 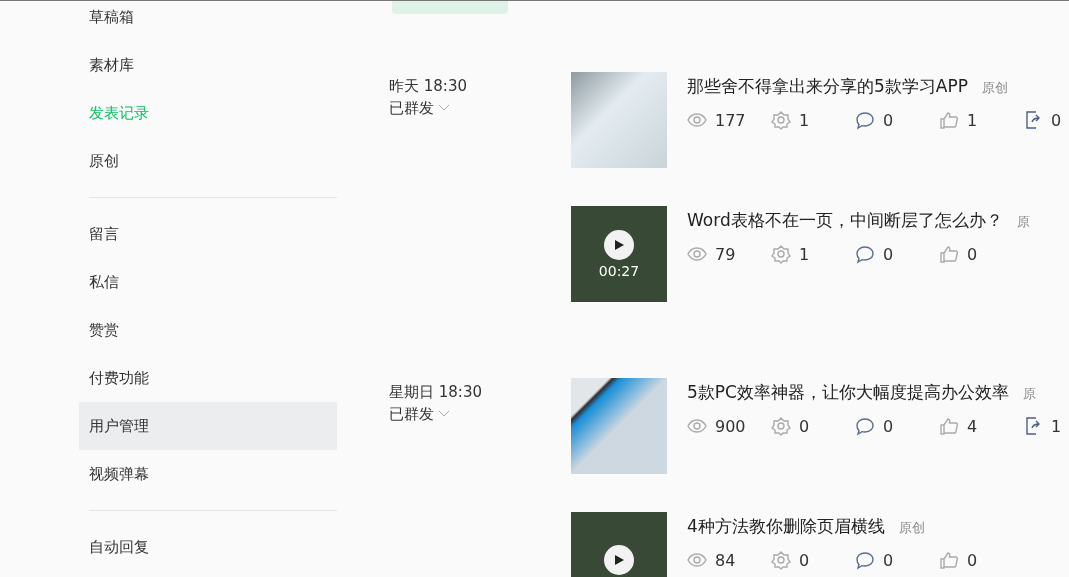 I want to click on post-time: 星期日 18:30, so click(x=436, y=392).